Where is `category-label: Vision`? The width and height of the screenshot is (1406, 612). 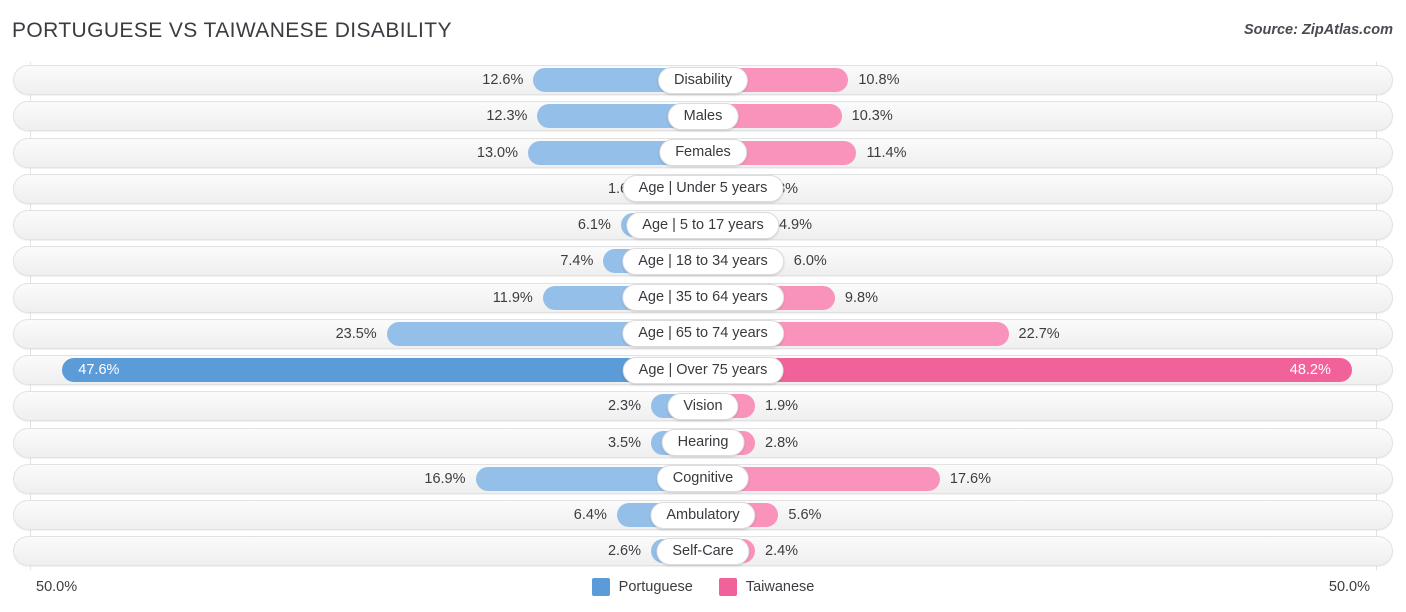
category-label: Vision is located at coordinates (703, 406).